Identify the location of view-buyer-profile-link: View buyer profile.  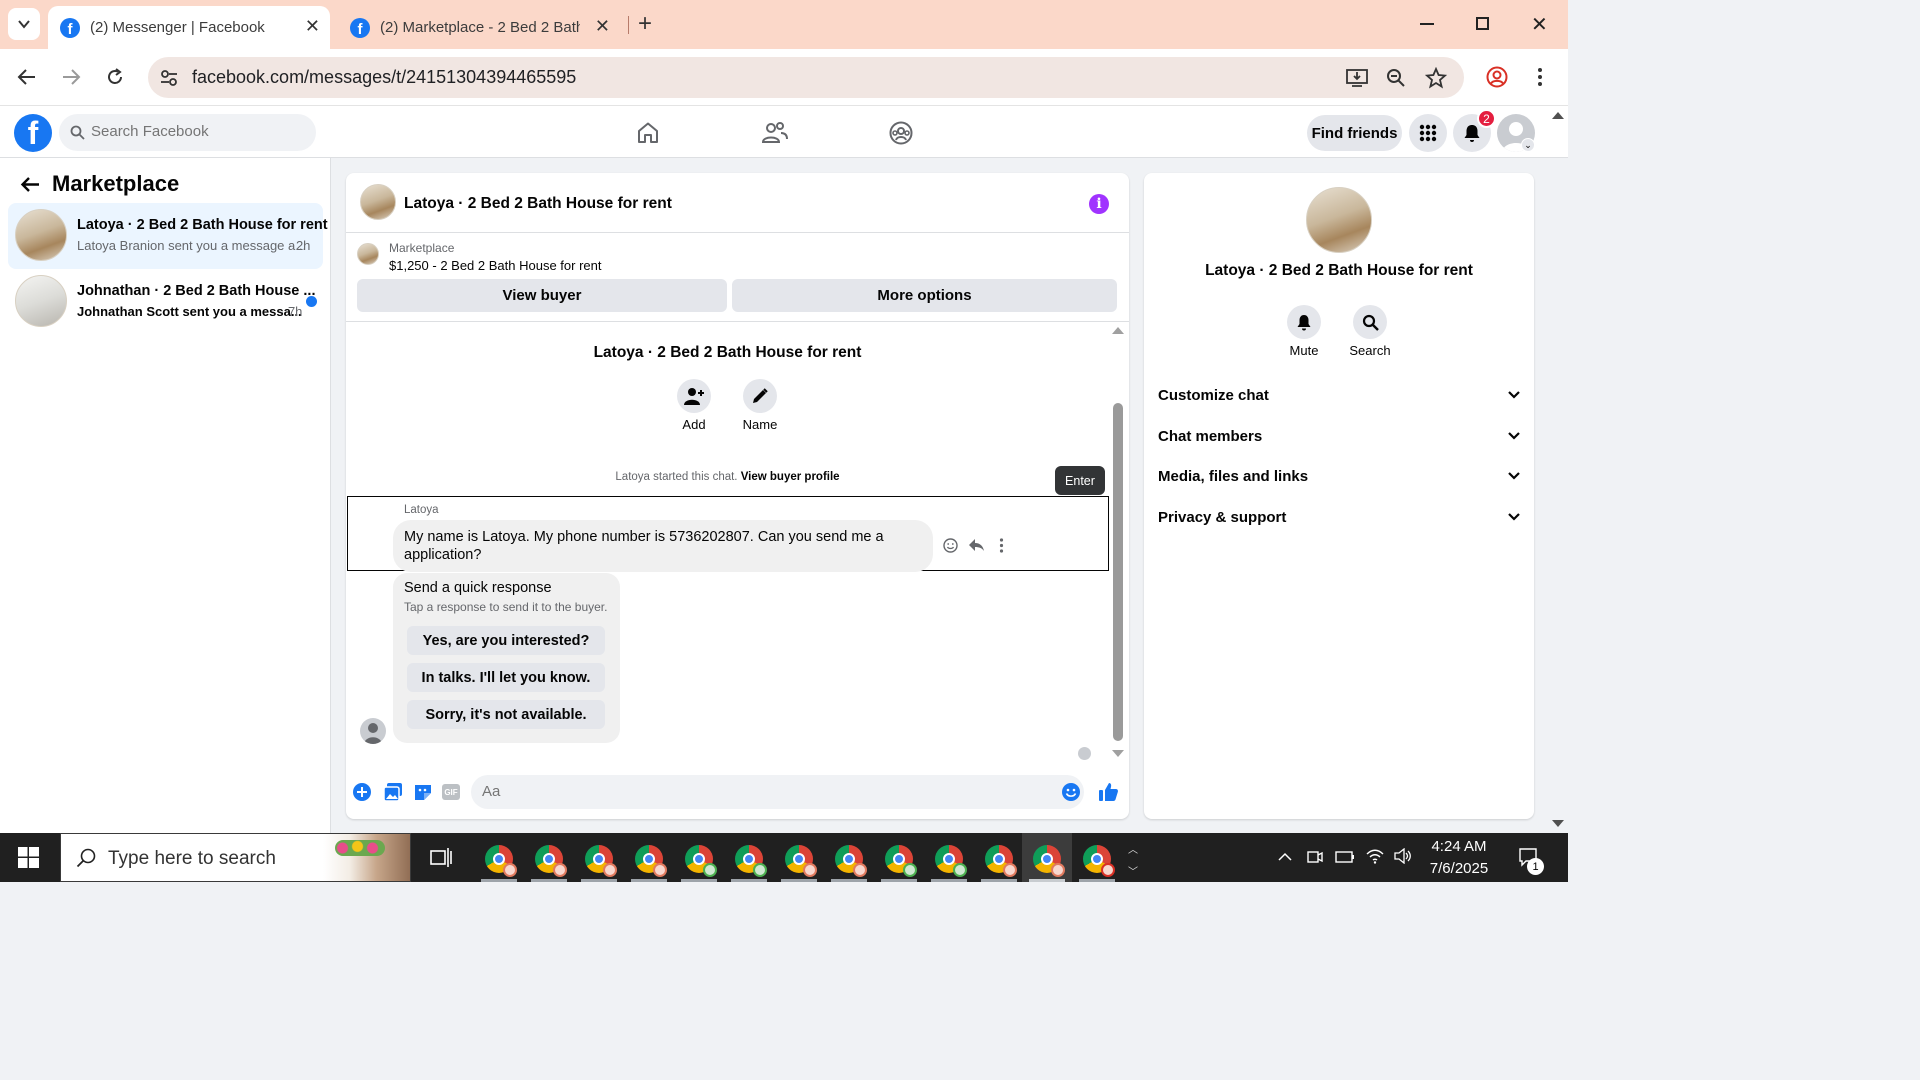
(790, 477).